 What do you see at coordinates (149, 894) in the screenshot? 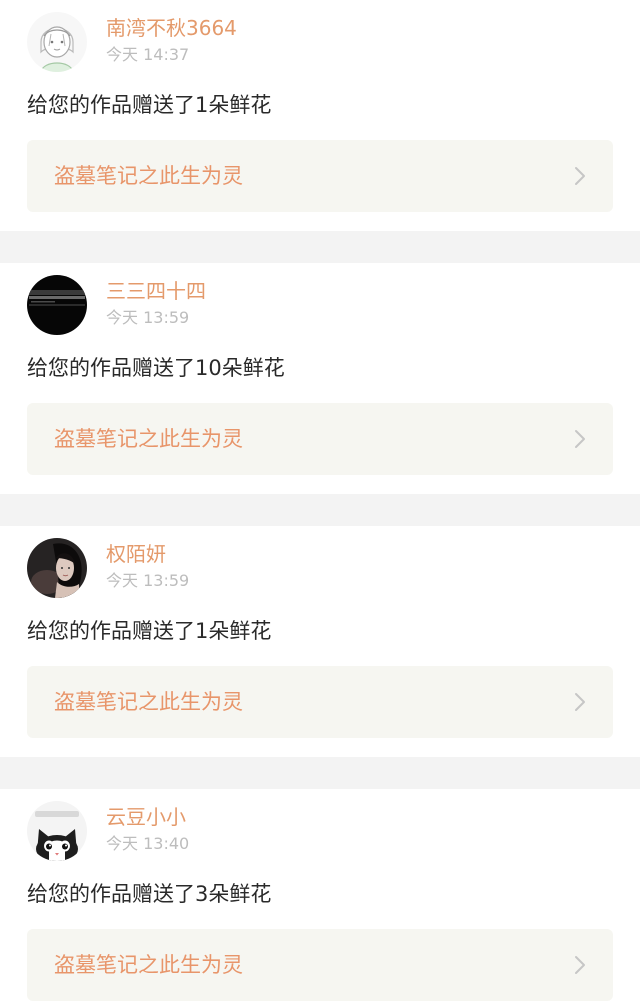
I see `gift-message: 给您的作品赠送了3朵鲜花` at bounding box center [149, 894].